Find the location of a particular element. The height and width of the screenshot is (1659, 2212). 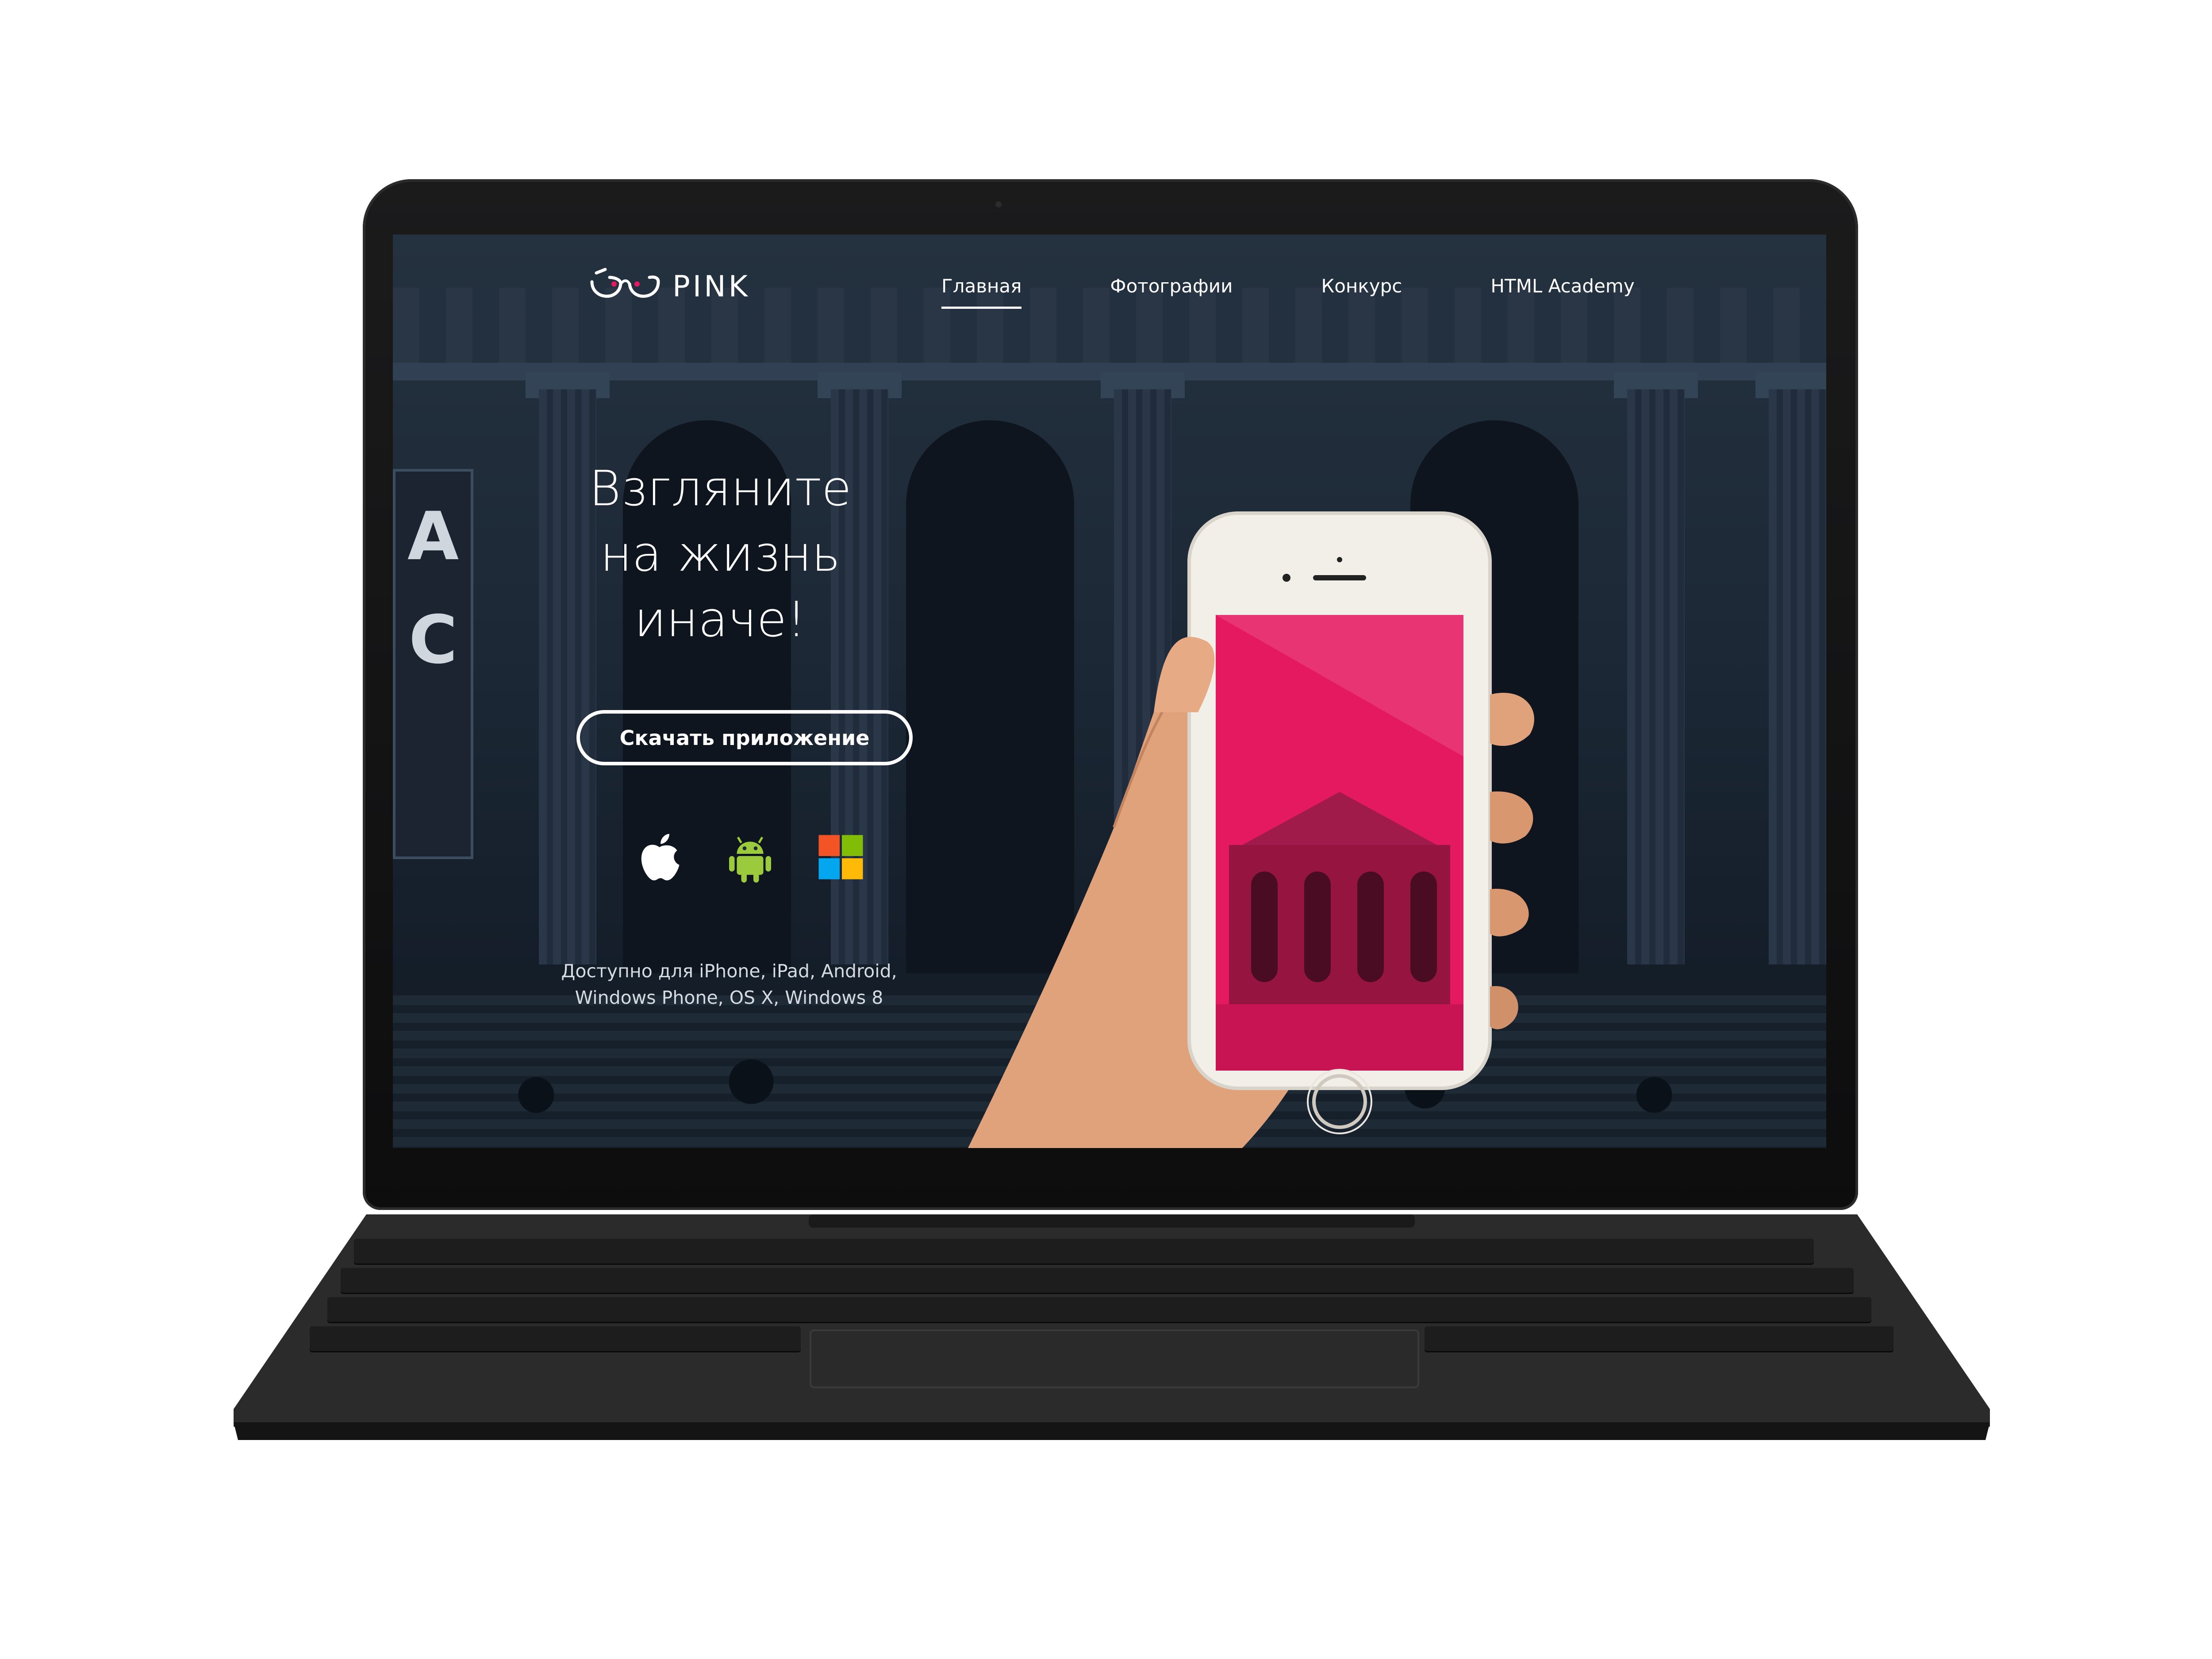

logo-text: PINK is located at coordinates (711, 286).